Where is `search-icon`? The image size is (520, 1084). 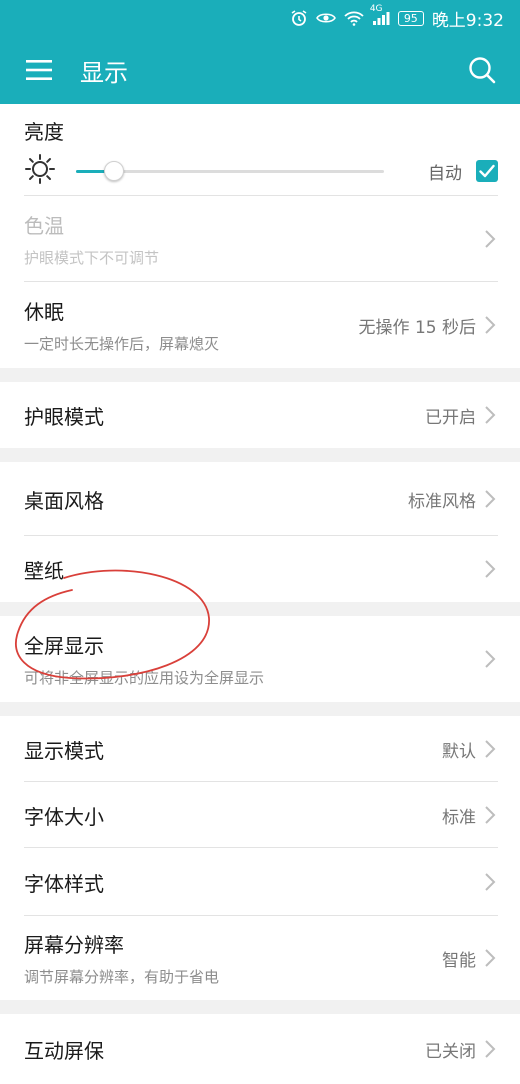
search-icon is located at coordinates (482, 70).